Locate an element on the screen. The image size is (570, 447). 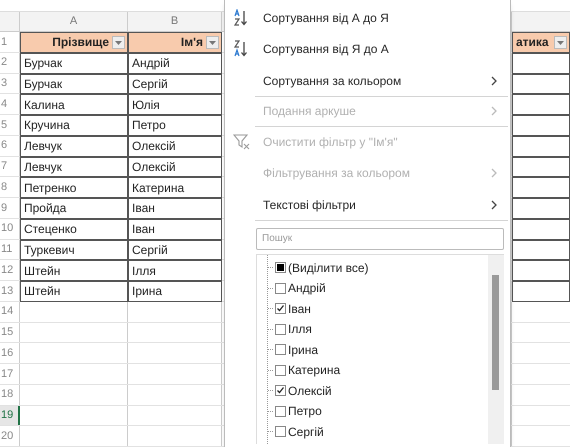
table-cell: Петро is located at coordinates (175, 125).